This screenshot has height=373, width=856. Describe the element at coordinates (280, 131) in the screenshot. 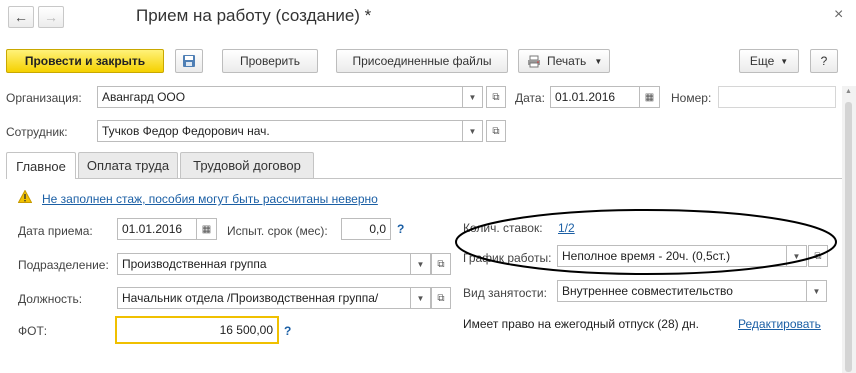

I see `employee-field: Тучков Федор Федорович нач.` at that location.